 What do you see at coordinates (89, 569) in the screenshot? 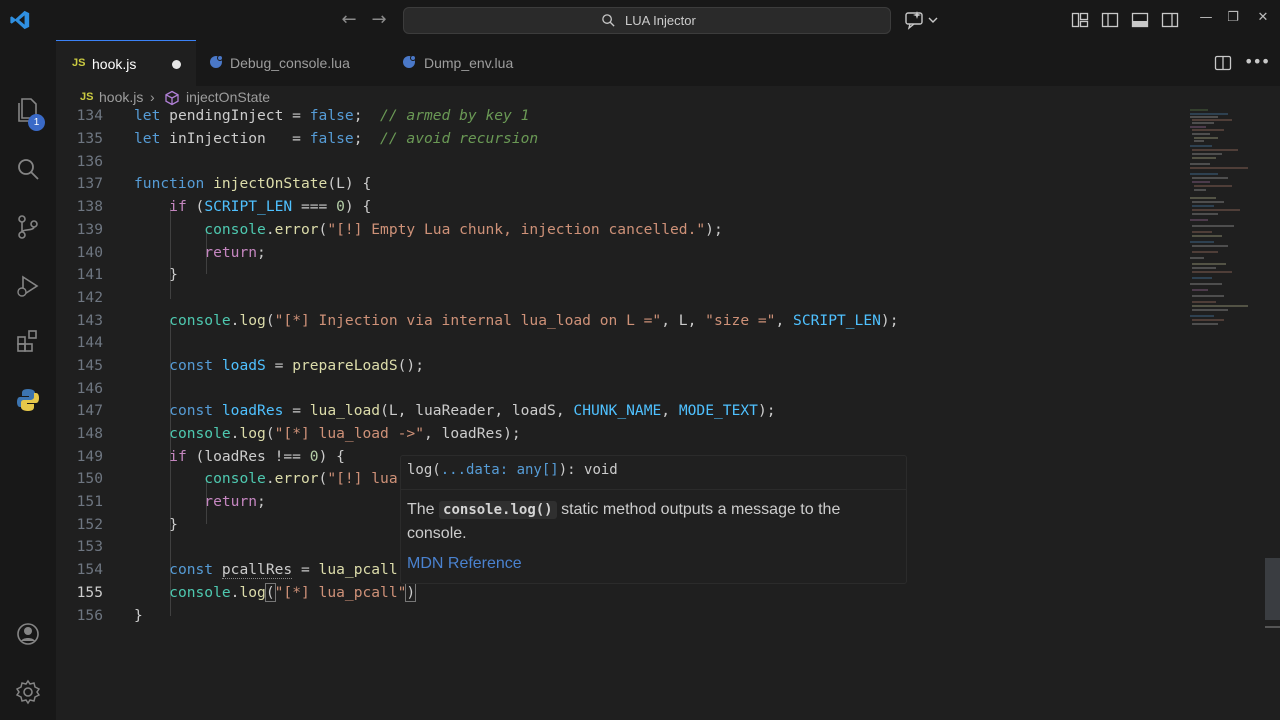
I see `line-number: 154` at bounding box center [89, 569].